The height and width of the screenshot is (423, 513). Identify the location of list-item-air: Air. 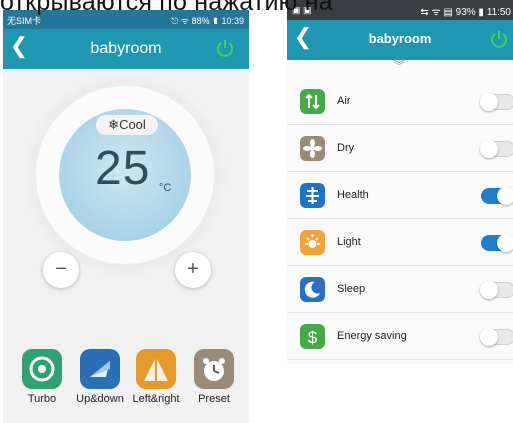
(400, 101).